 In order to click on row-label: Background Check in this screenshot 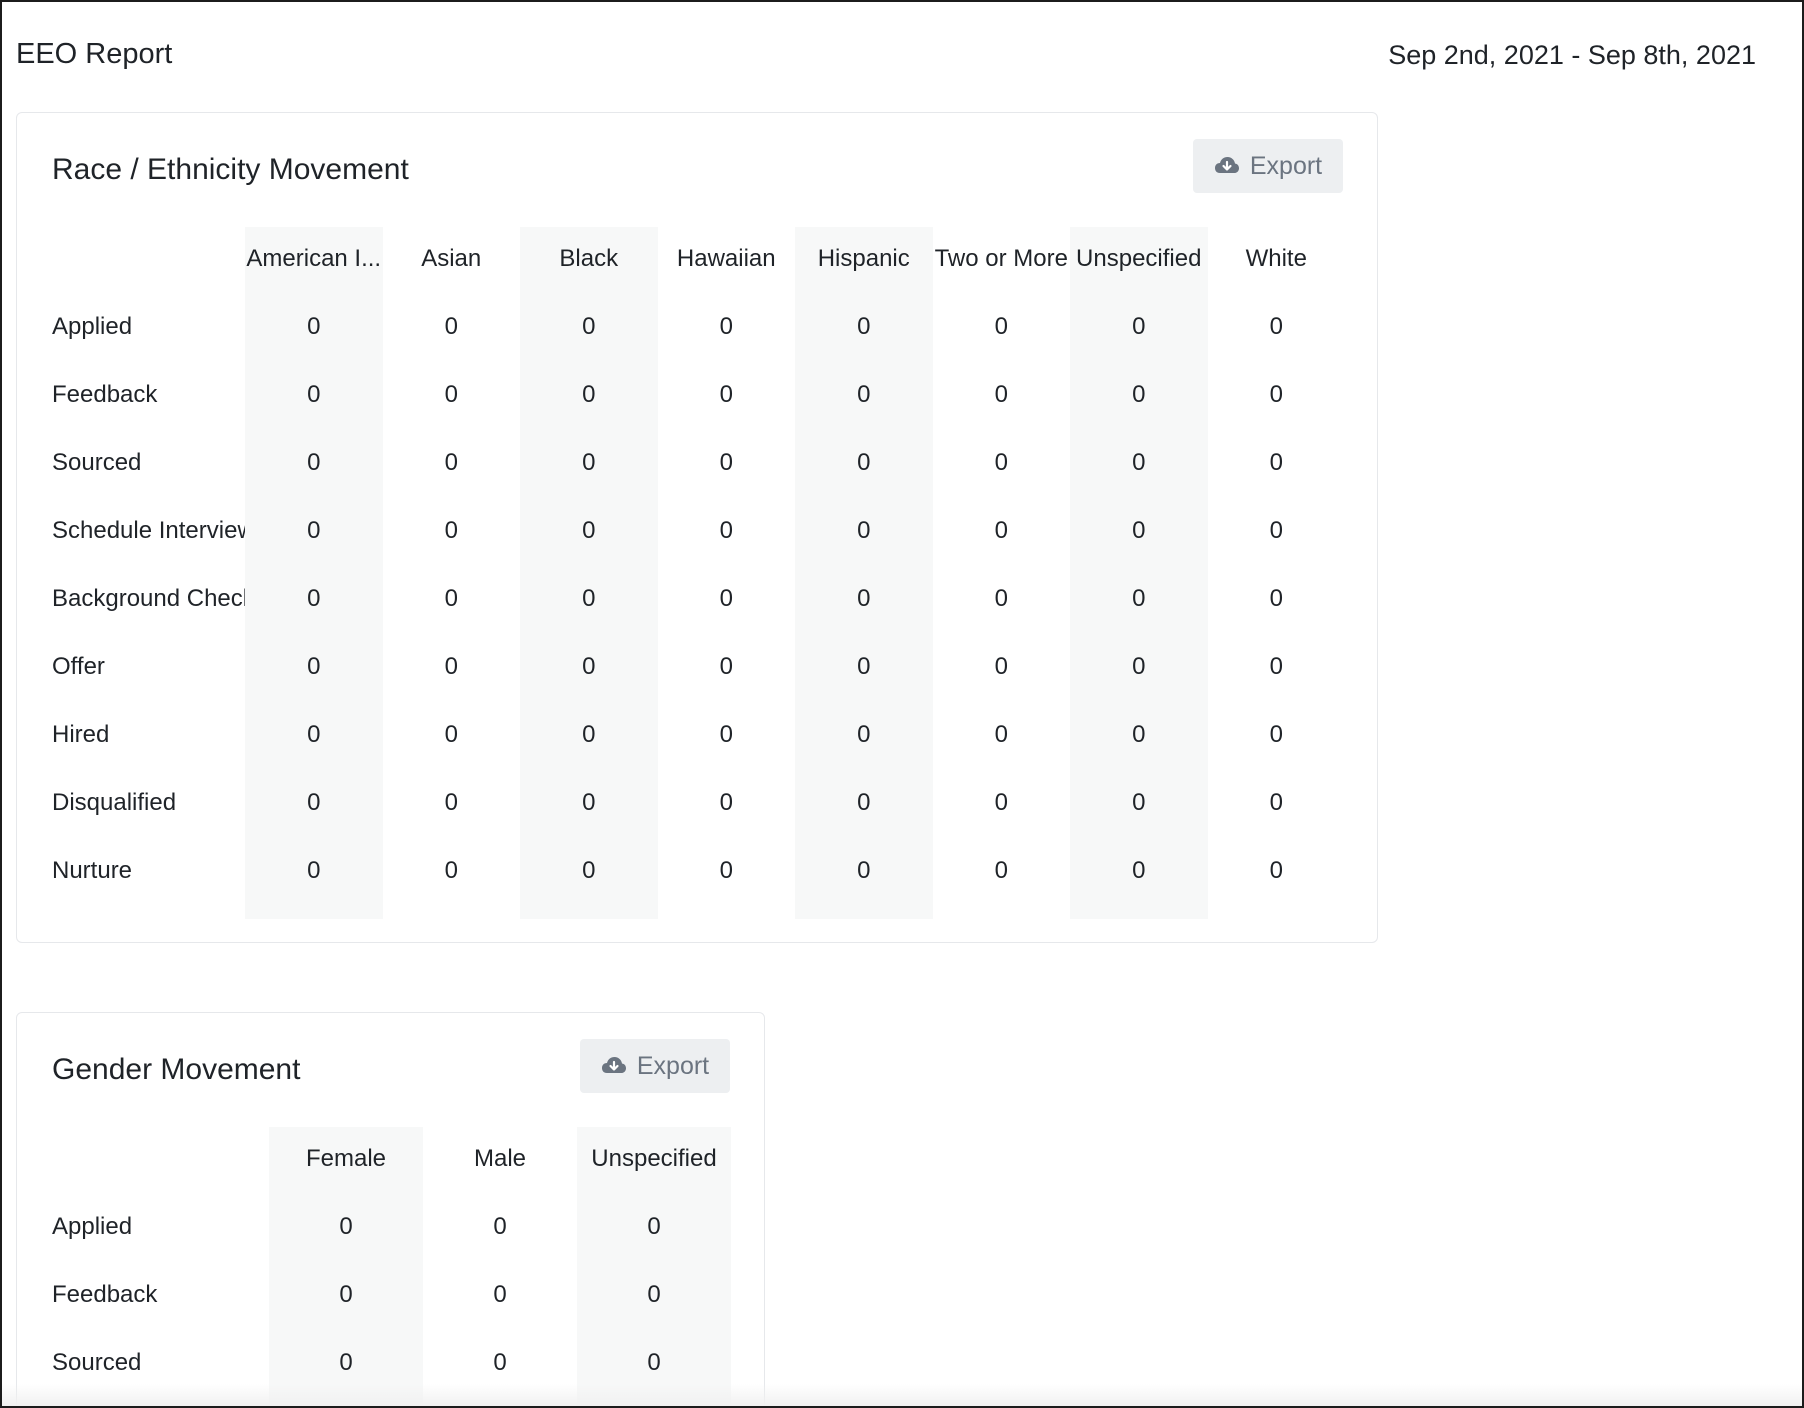, I will do `click(148, 598)`.